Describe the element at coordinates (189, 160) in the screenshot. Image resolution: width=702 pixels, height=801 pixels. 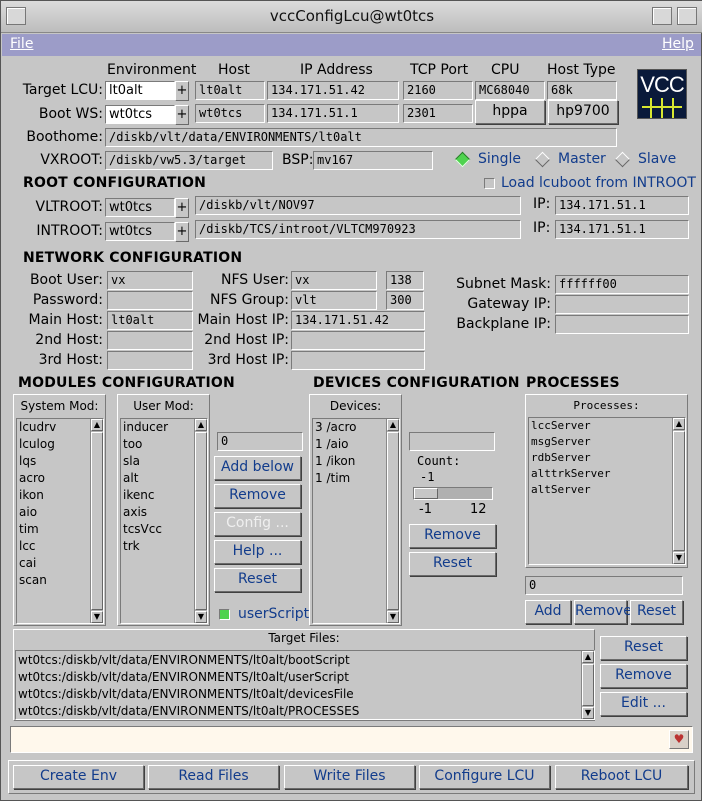
I see `vxroot-field: /diskb/vw5.3/target` at that location.